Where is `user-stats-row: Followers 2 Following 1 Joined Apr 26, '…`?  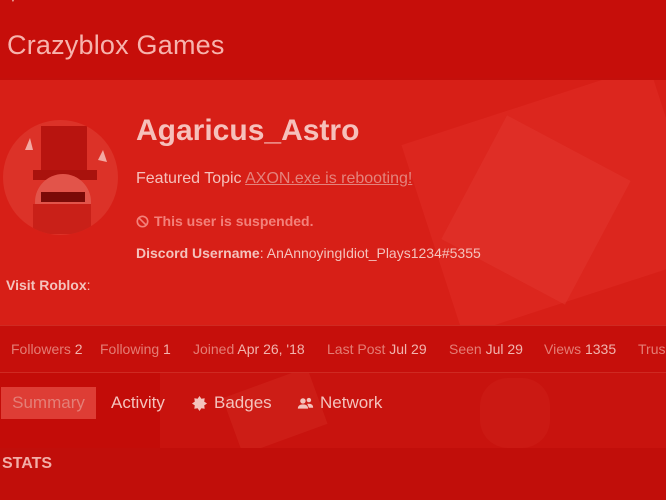
user-stats-row: Followers 2 Following 1 Joined Apr 26, '… is located at coordinates (333, 349).